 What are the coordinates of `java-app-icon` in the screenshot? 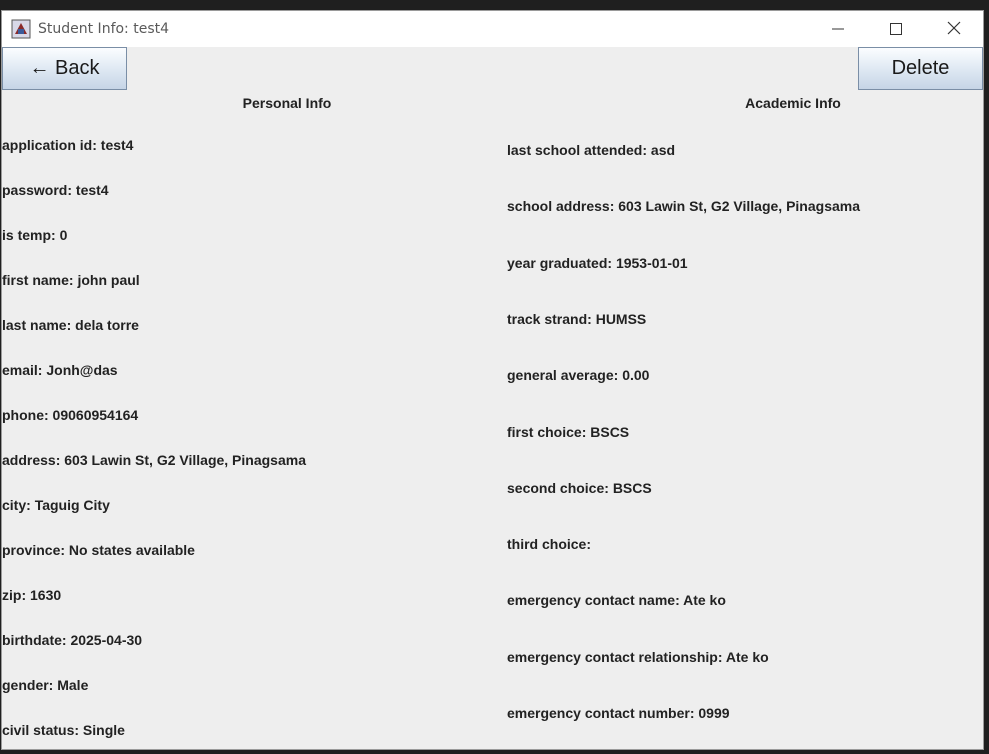 It's located at (21, 29).